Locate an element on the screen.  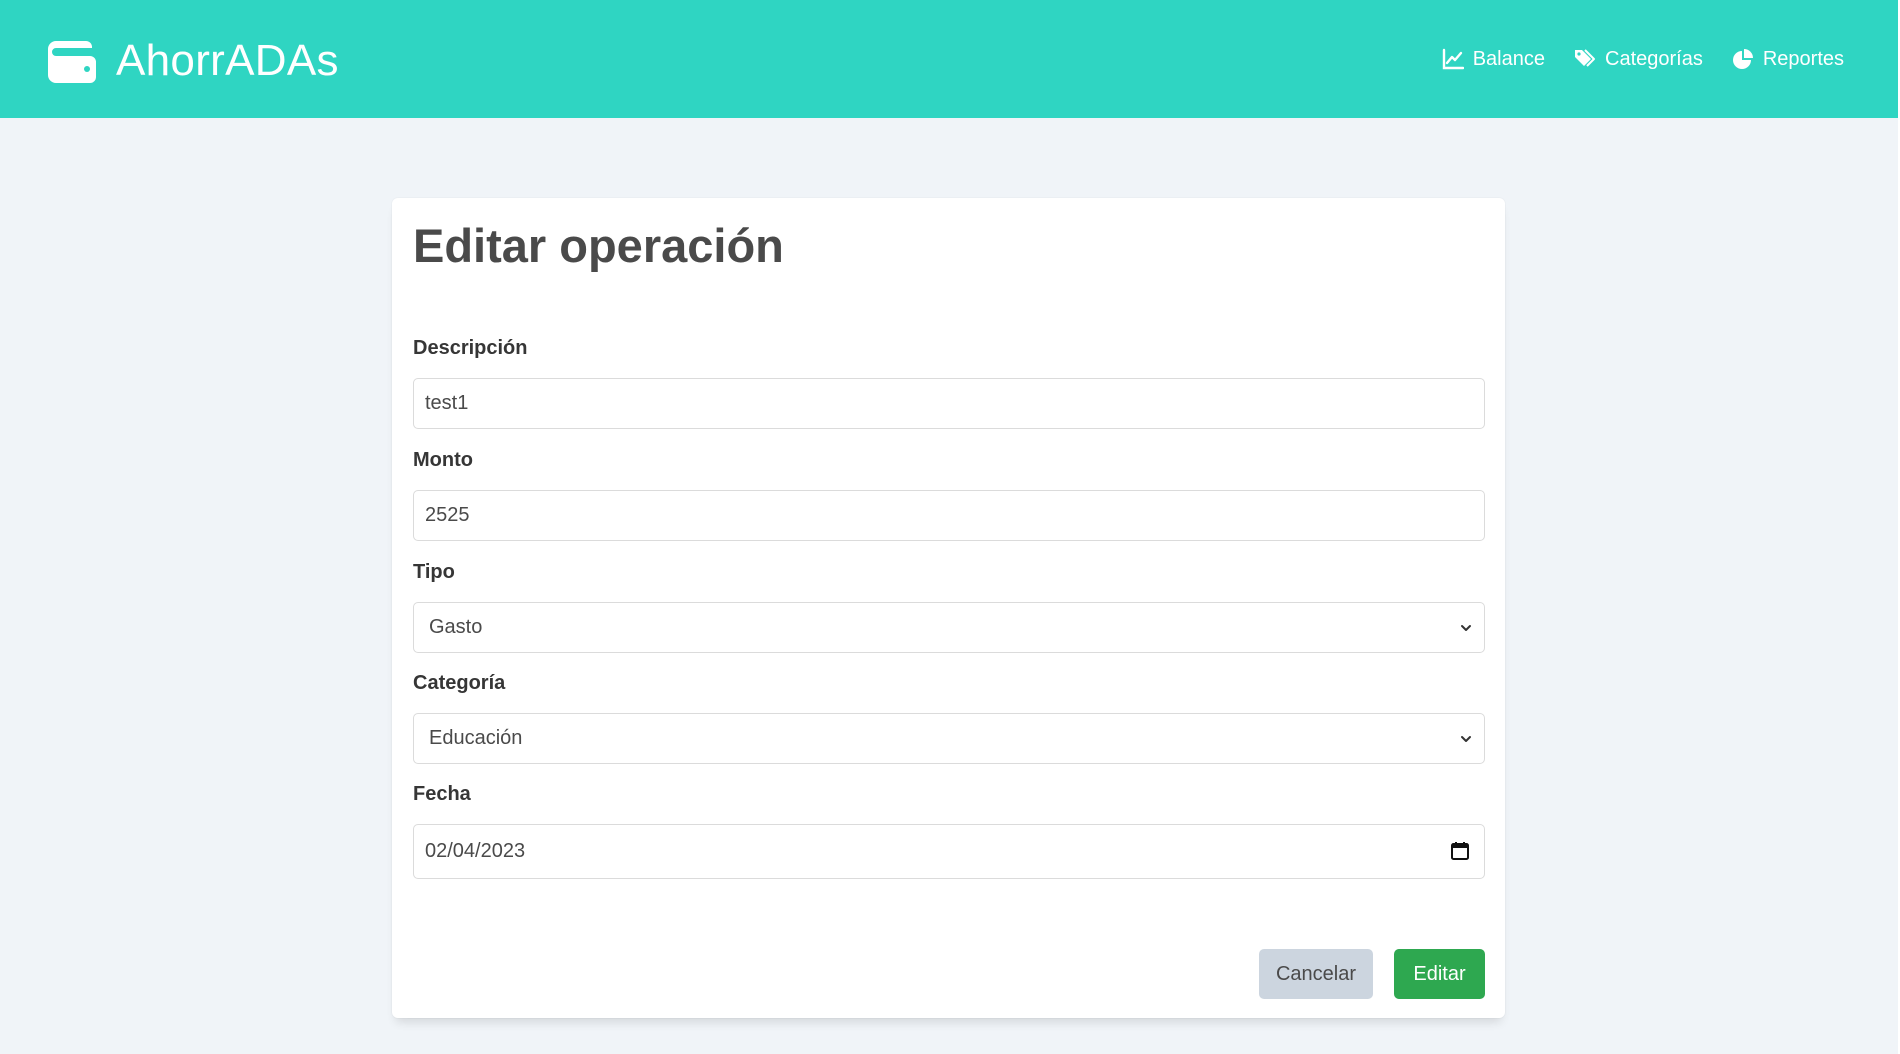
pie-chart-icon is located at coordinates (1742, 59).